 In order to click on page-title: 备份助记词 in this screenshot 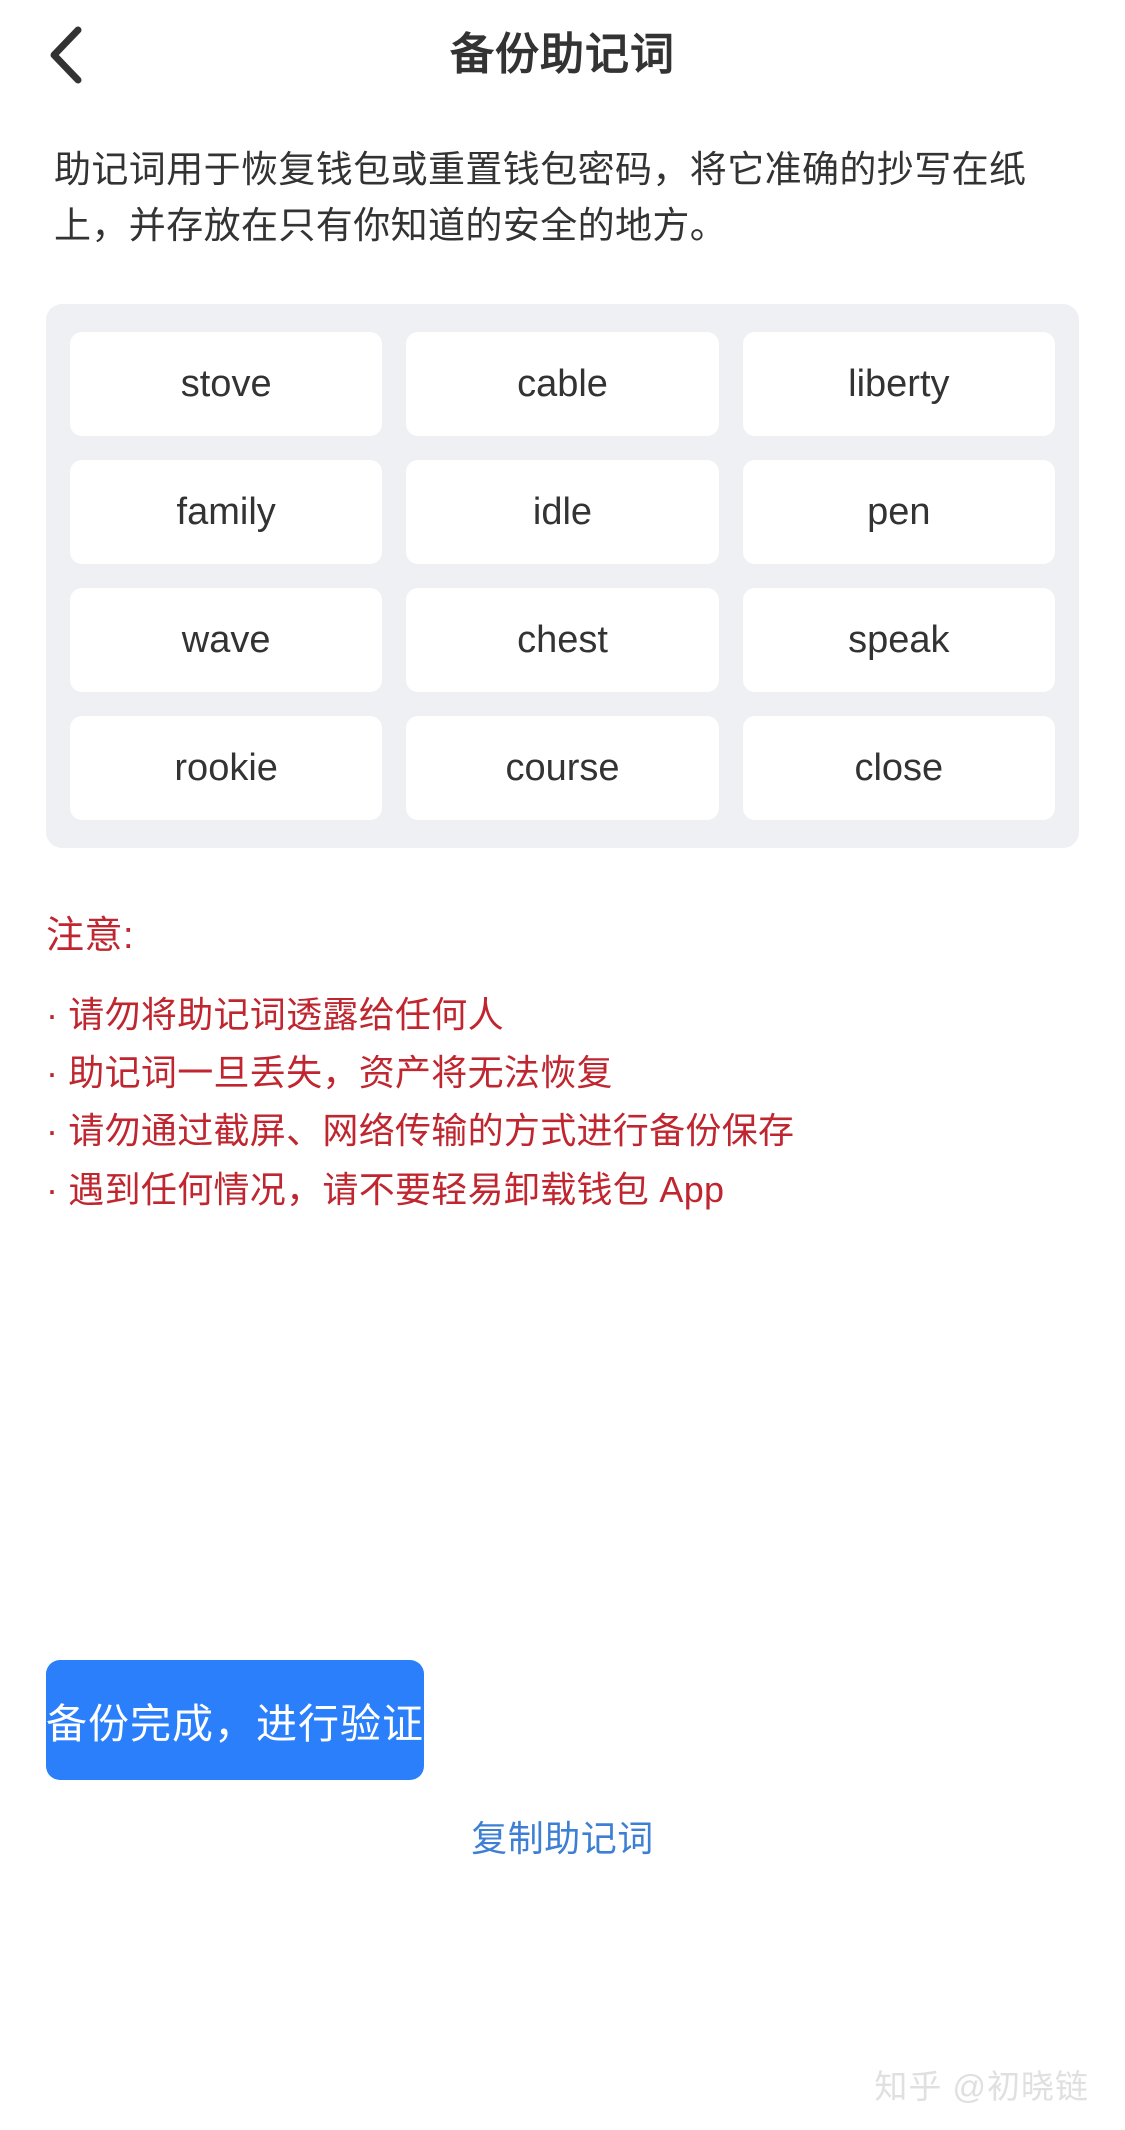, I will do `click(562, 54)`.